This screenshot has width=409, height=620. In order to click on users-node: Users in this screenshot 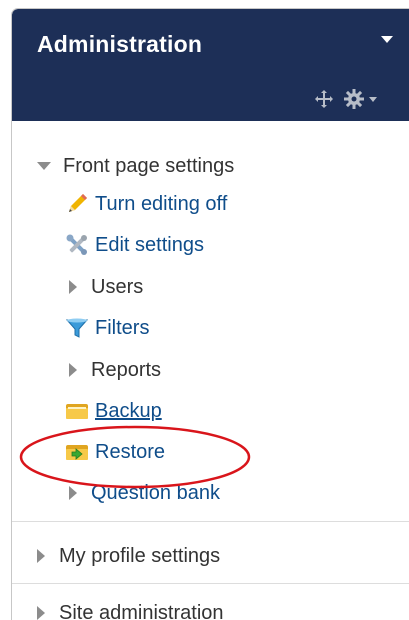, I will do `click(106, 287)`.